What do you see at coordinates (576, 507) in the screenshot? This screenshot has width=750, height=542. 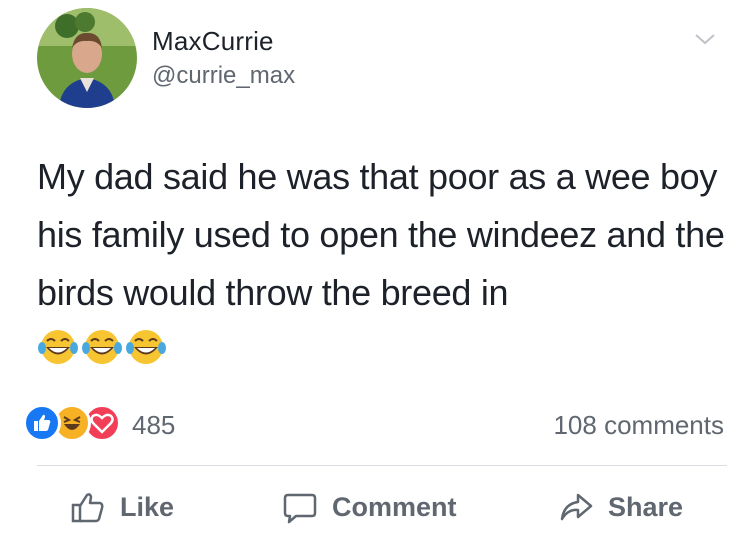 I see `share-arrow-icon` at bounding box center [576, 507].